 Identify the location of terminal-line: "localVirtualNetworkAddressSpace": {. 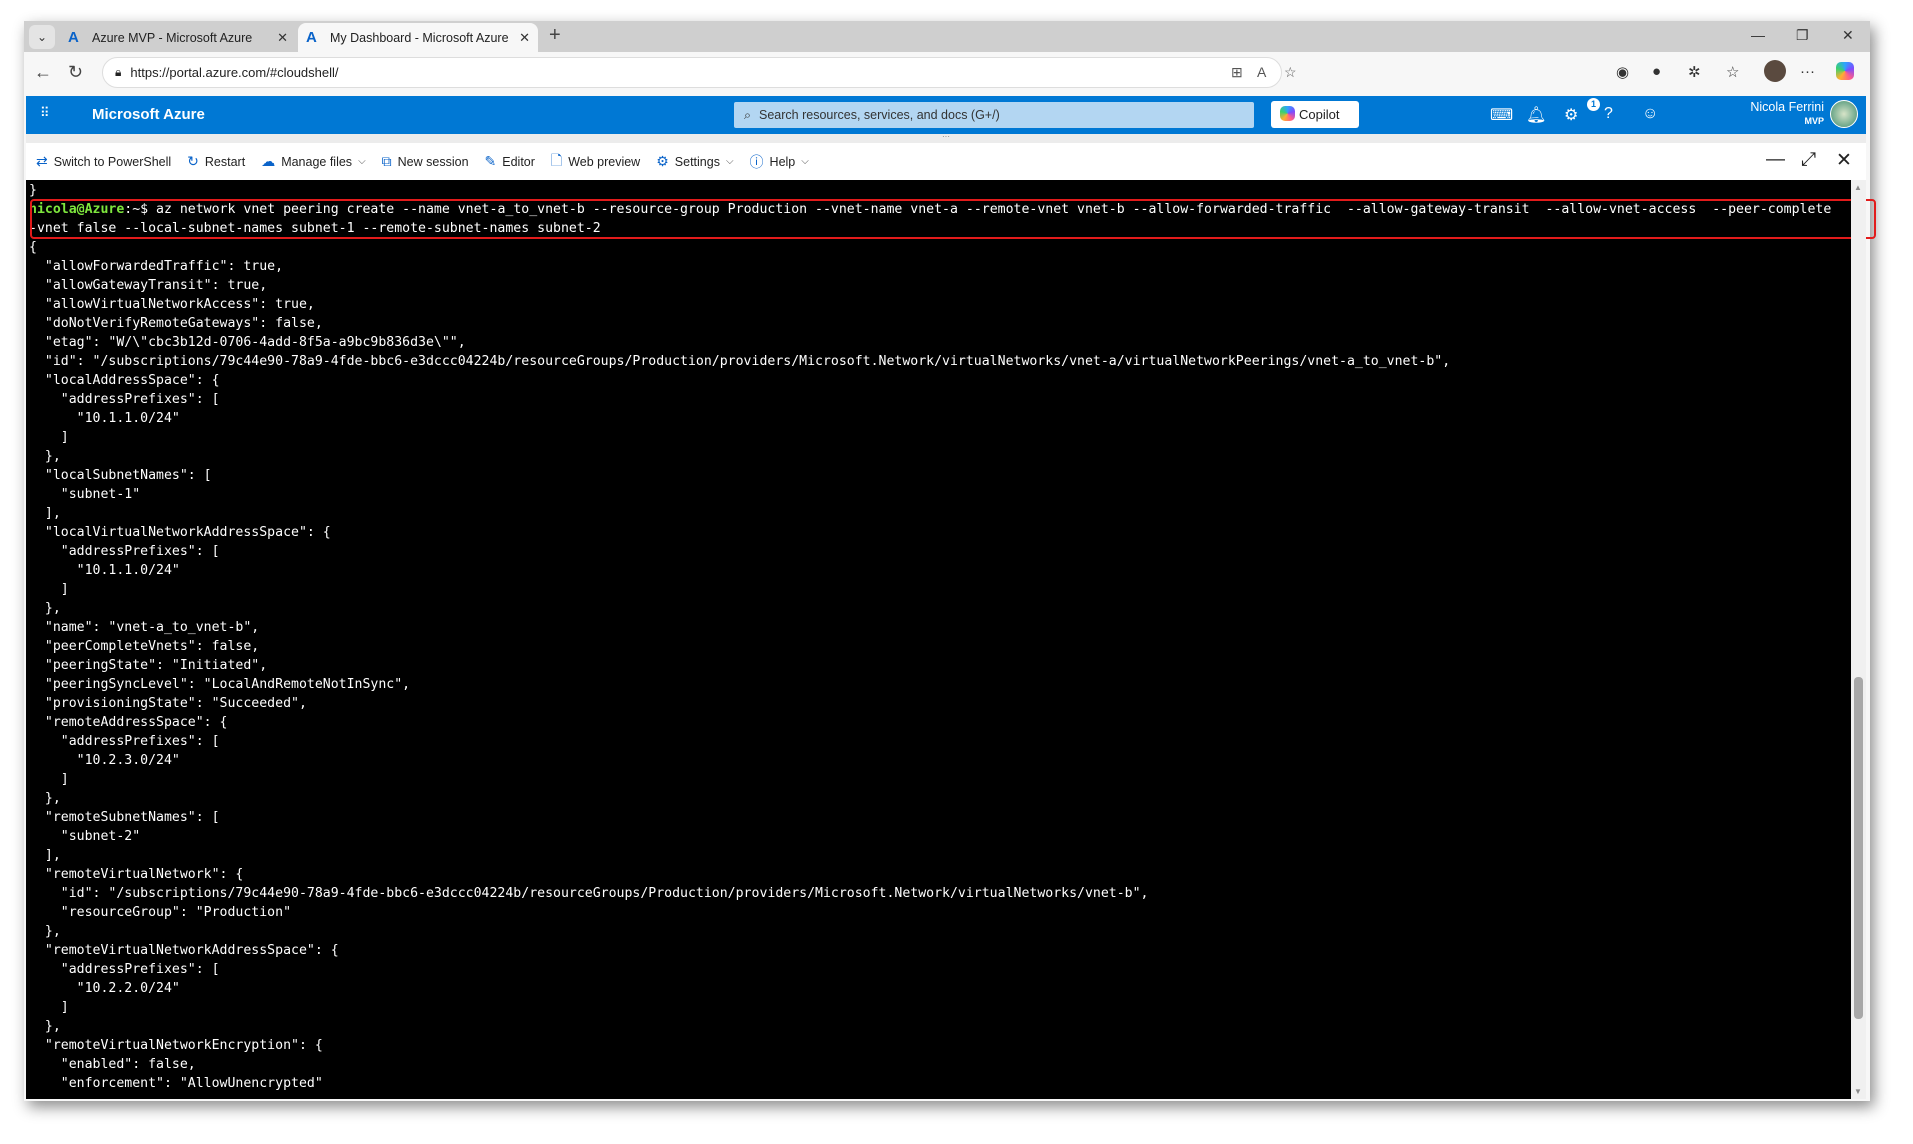
(180, 532).